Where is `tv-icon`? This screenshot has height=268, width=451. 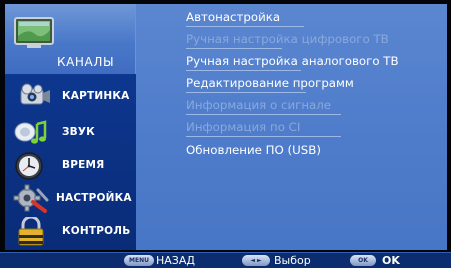 tv-icon is located at coordinates (35, 33).